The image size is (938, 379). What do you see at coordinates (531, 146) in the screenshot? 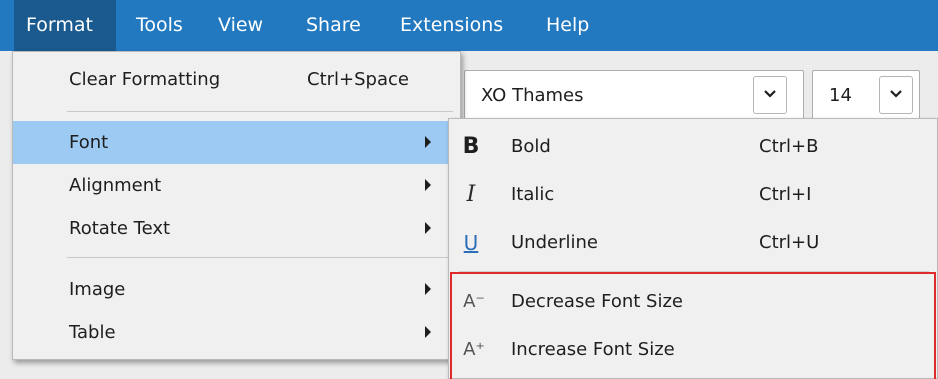
I see `menu-item-label: Bold` at bounding box center [531, 146].